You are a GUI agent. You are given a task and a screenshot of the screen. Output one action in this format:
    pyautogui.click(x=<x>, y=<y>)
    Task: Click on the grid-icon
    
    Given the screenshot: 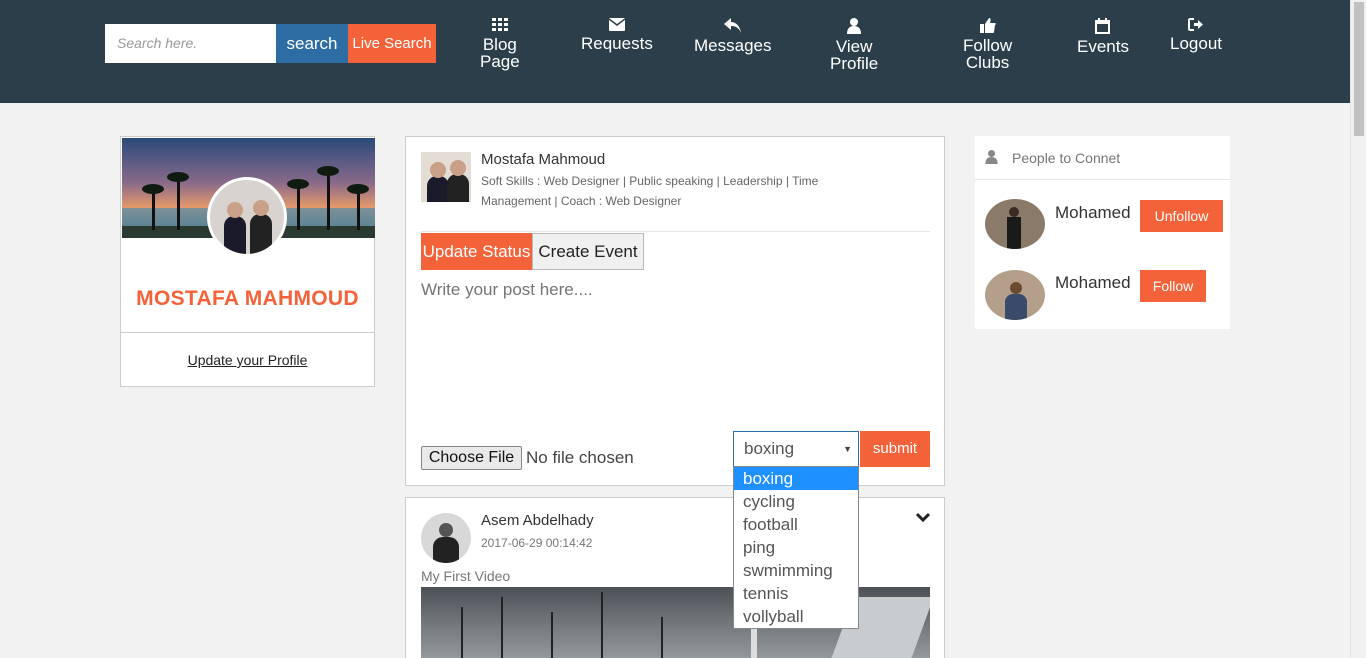 What is the action you would take?
    pyautogui.click(x=499, y=24)
    